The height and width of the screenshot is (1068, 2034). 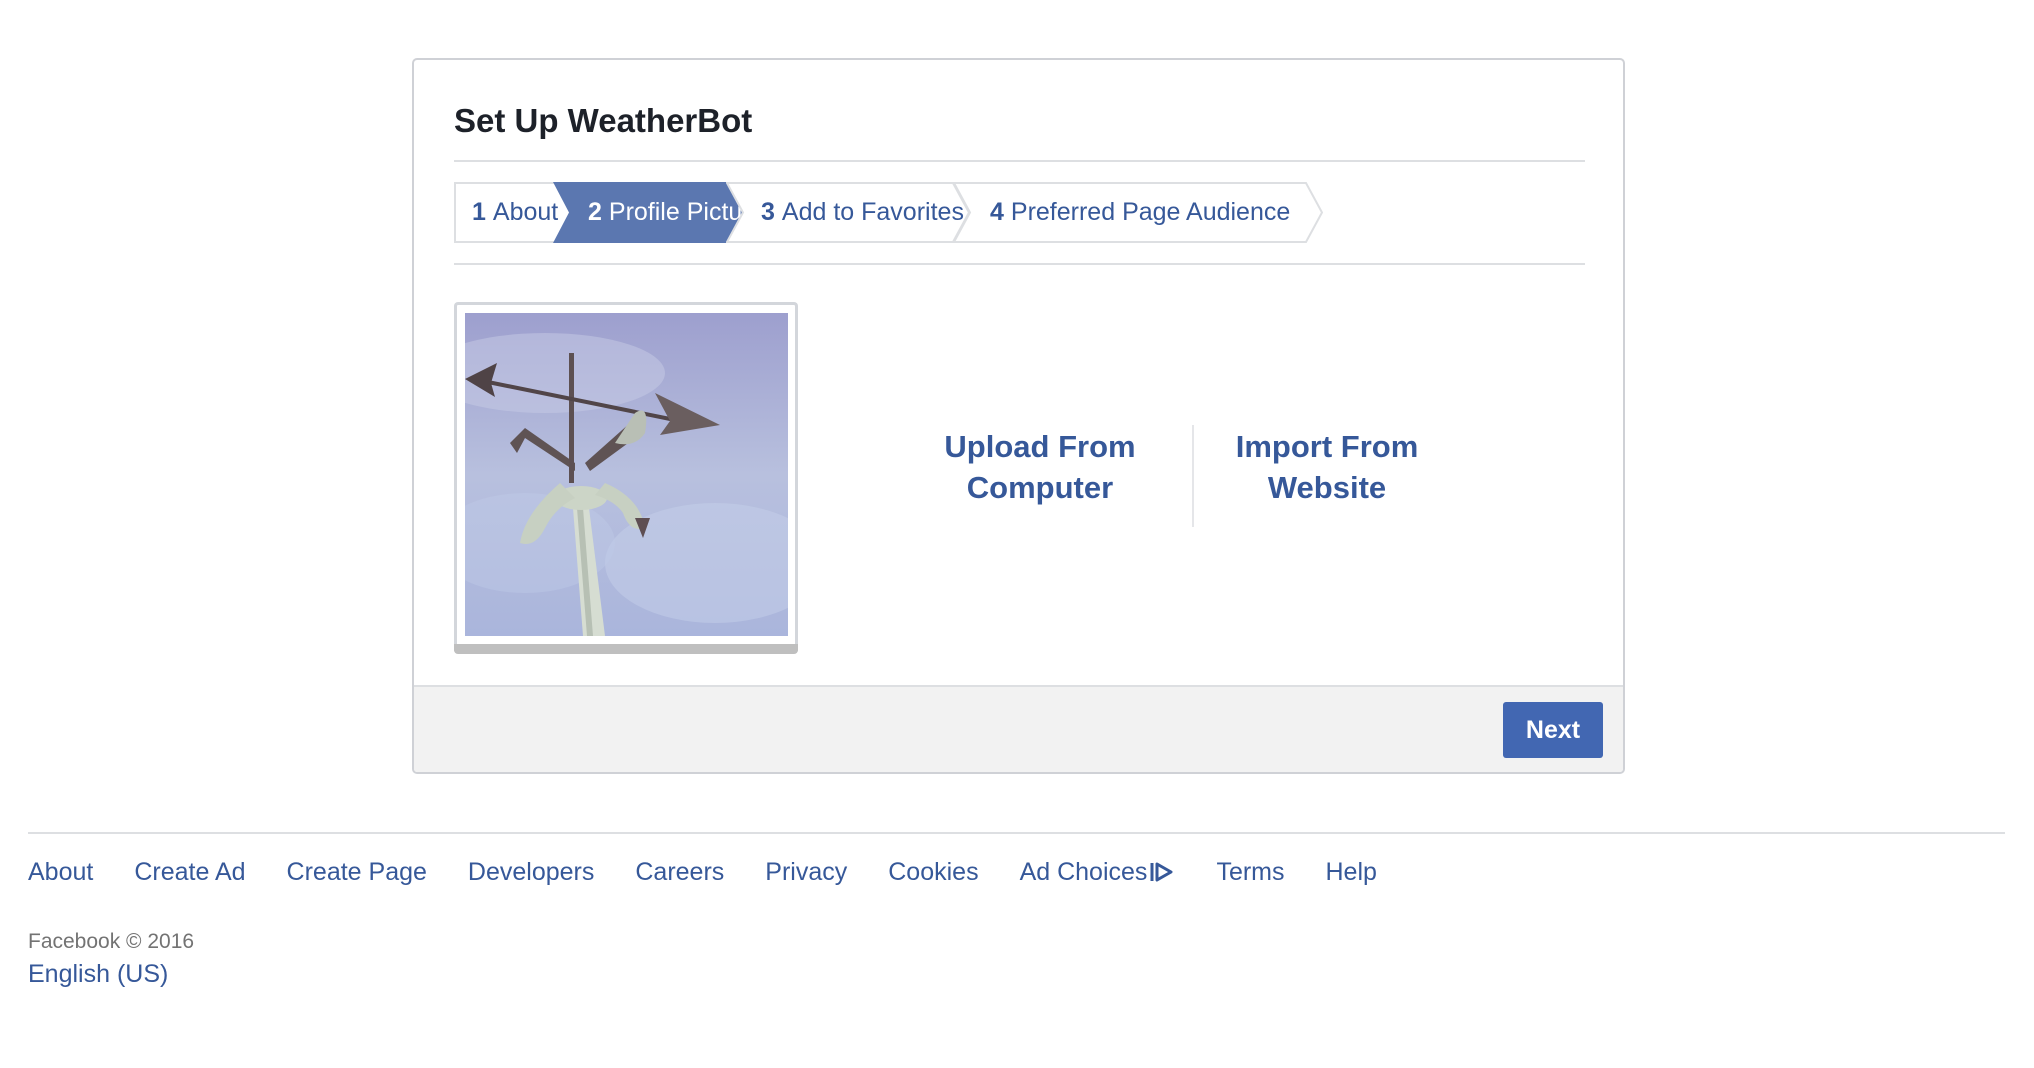 What do you see at coordinates (768, 212) in the screenshot?
I see `step-number: 3` at bounding box center [768, 212].